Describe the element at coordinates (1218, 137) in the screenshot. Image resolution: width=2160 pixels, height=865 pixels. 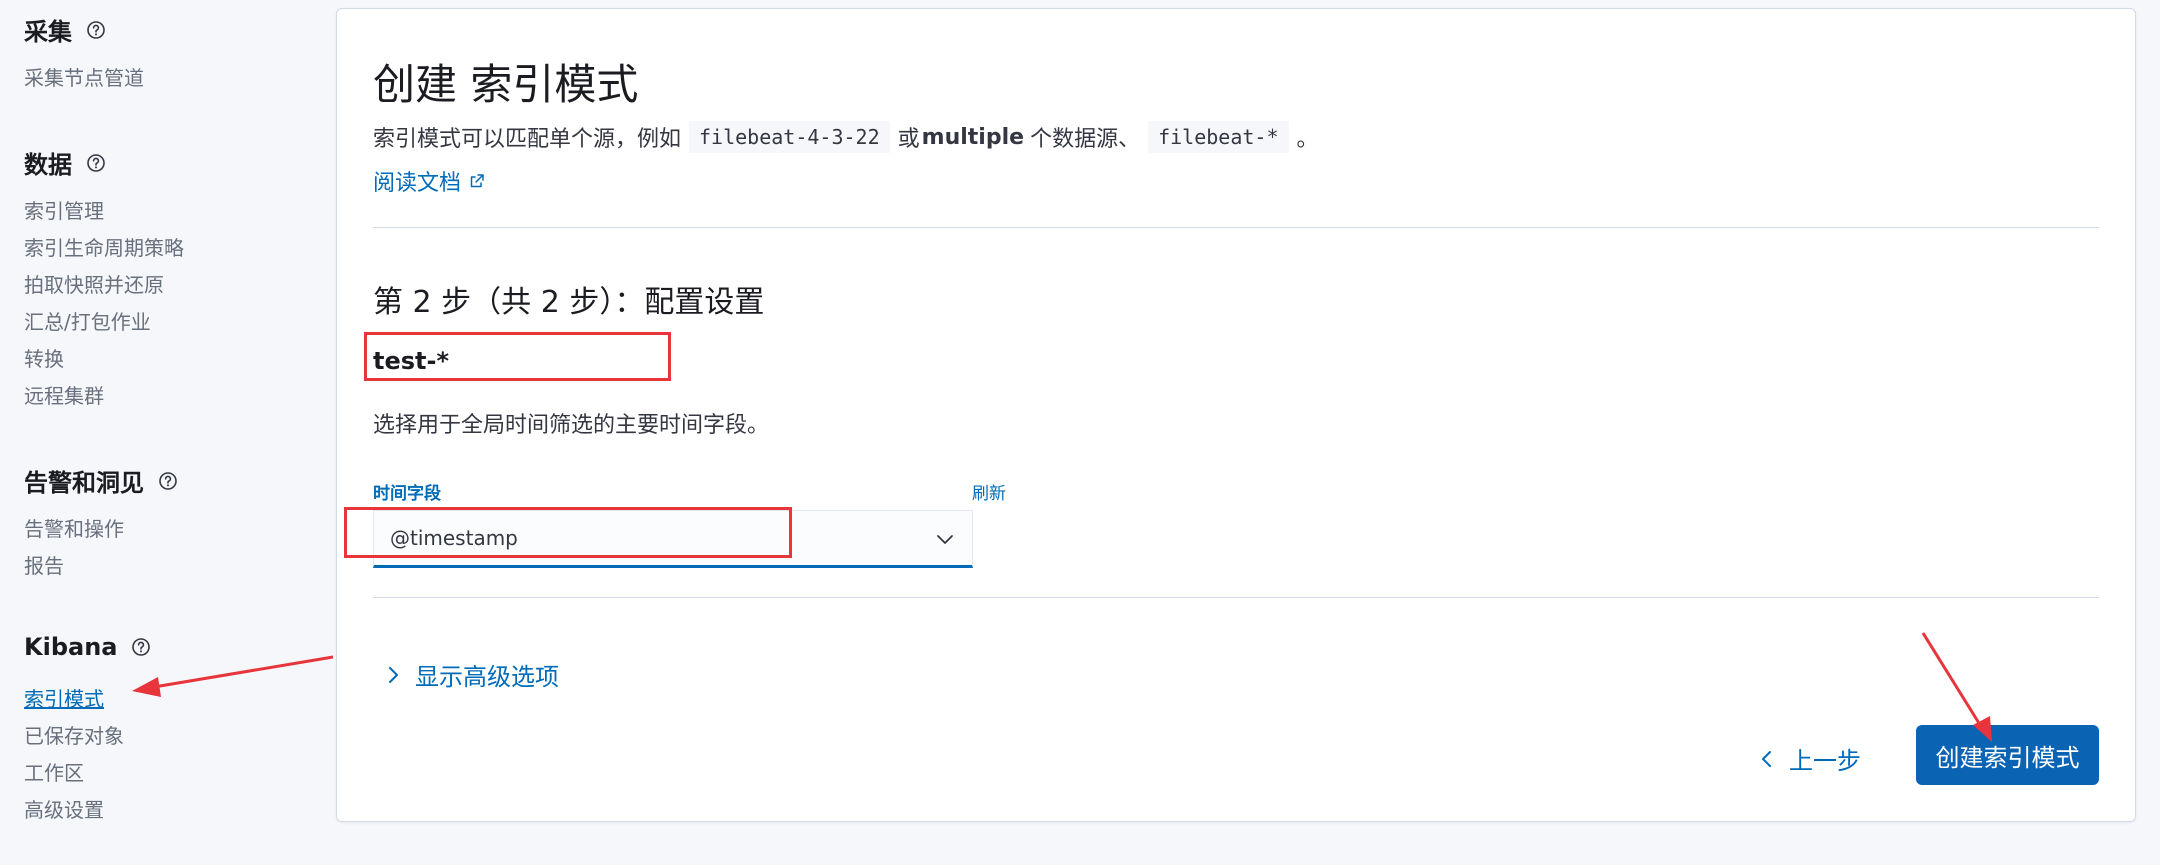
I see `example-code-multiple: filebeat-*` at that location.